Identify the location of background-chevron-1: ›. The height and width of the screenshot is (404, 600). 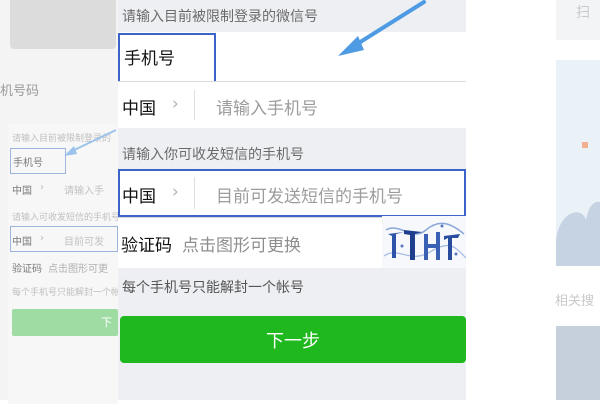
(42, 187).